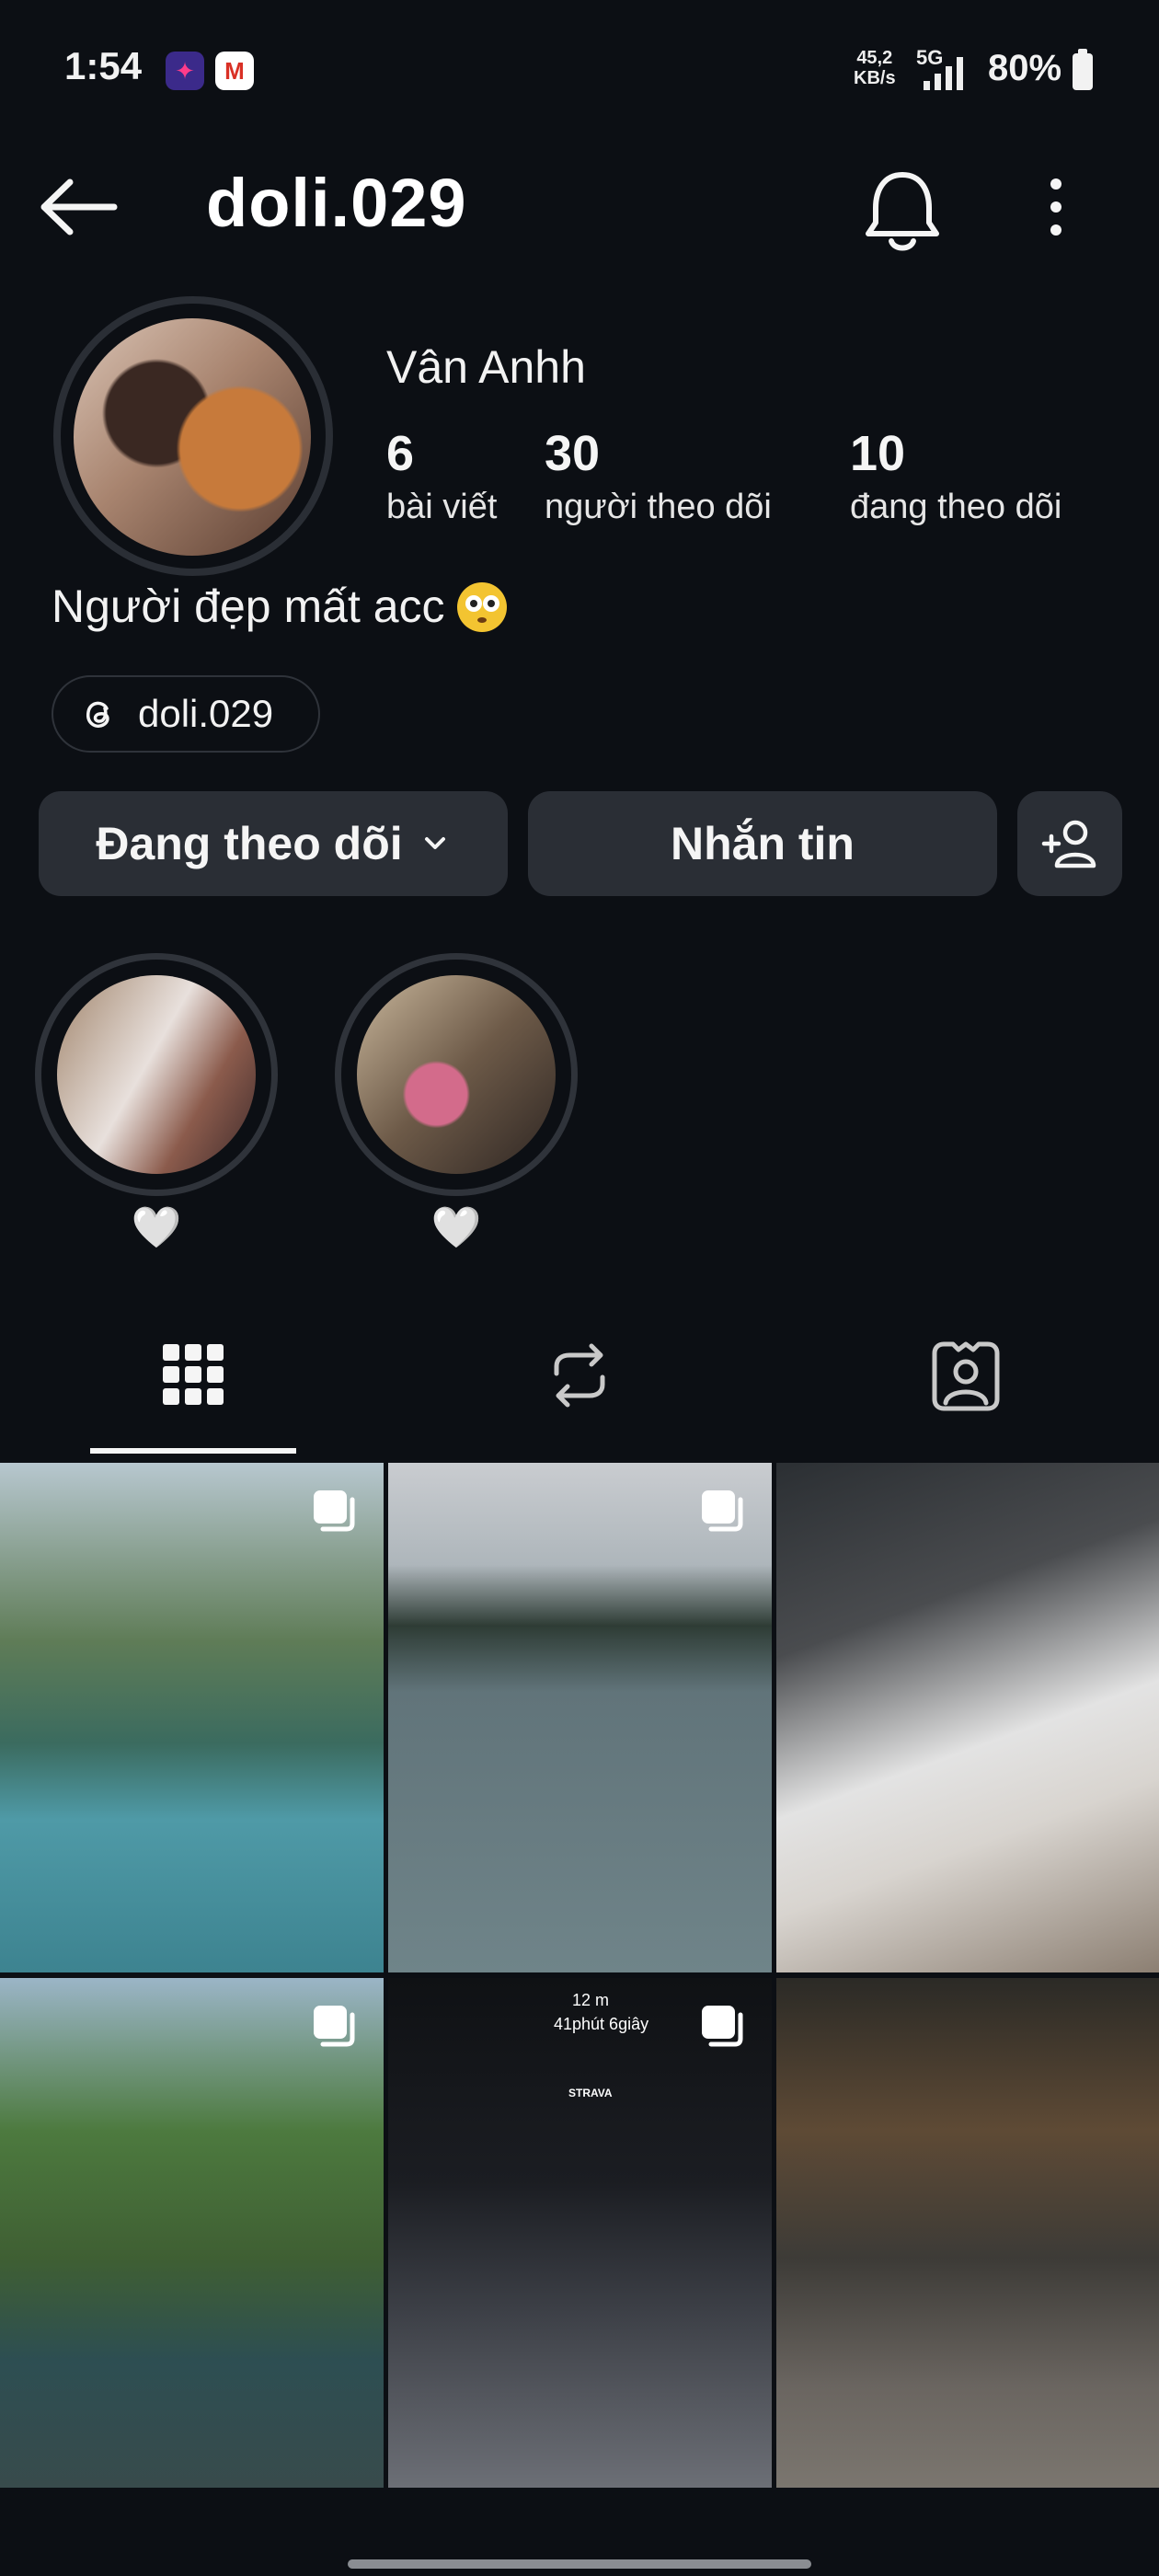 This screenshot has width=1159, height=2576. I want to click on threads-icon, so click(97, 714).